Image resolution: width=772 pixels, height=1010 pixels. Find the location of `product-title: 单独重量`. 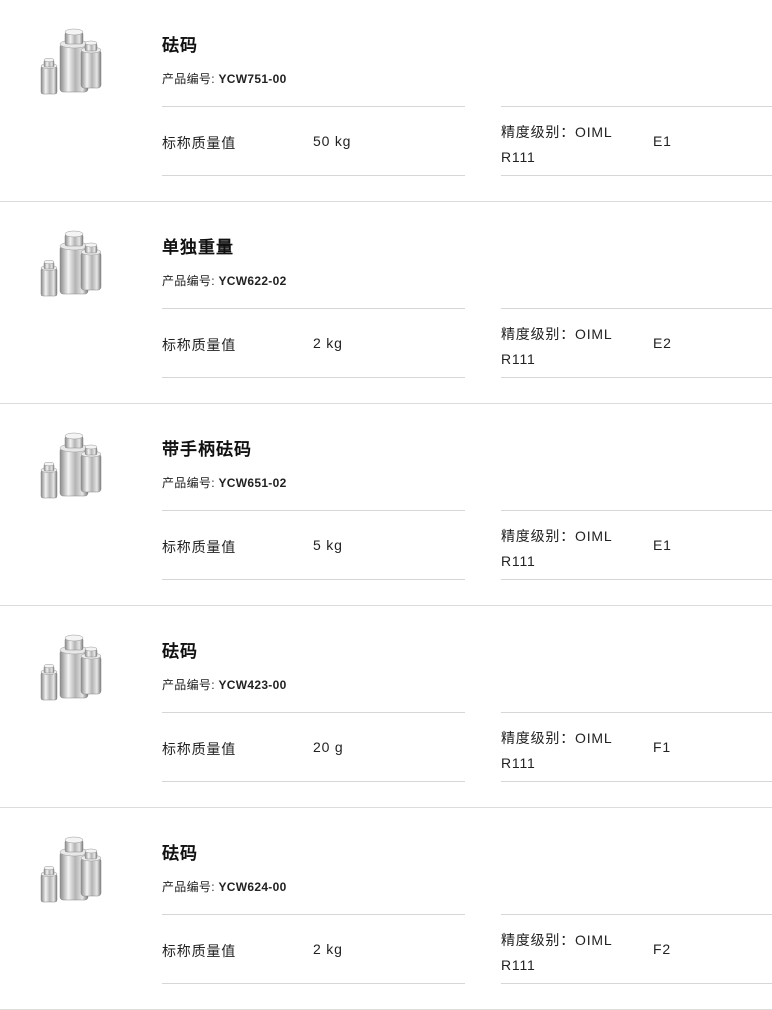

product-title: 单独重量 is located at coordinates (198, 245).